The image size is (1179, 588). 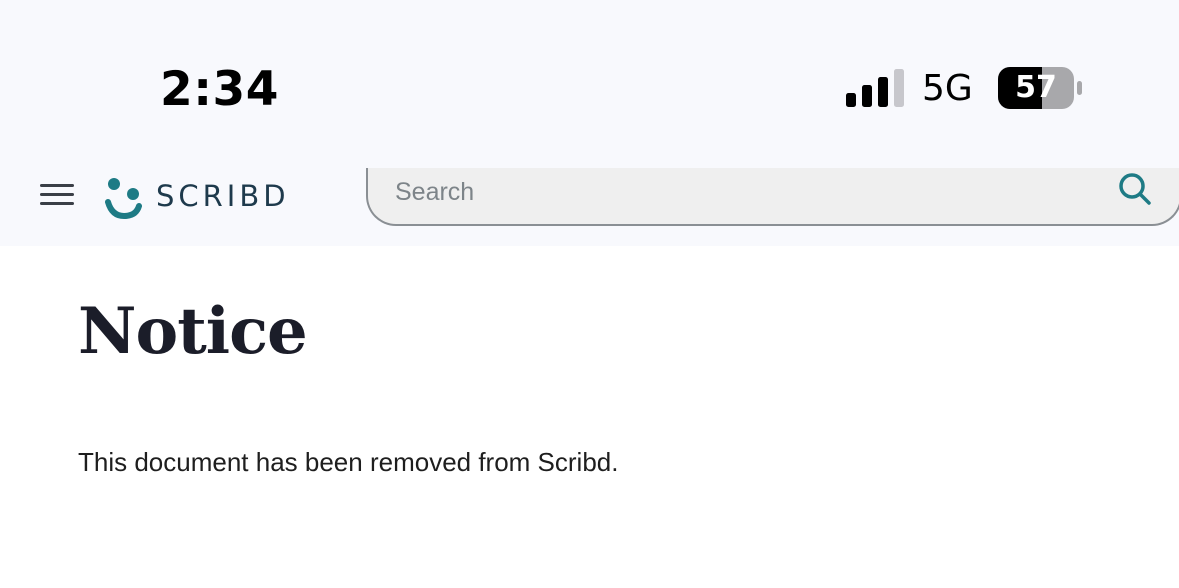 What do you see at coordinates (219, 89) in the screenshot?
I see `status-time: 2:34` at bounding box center [219, 89].